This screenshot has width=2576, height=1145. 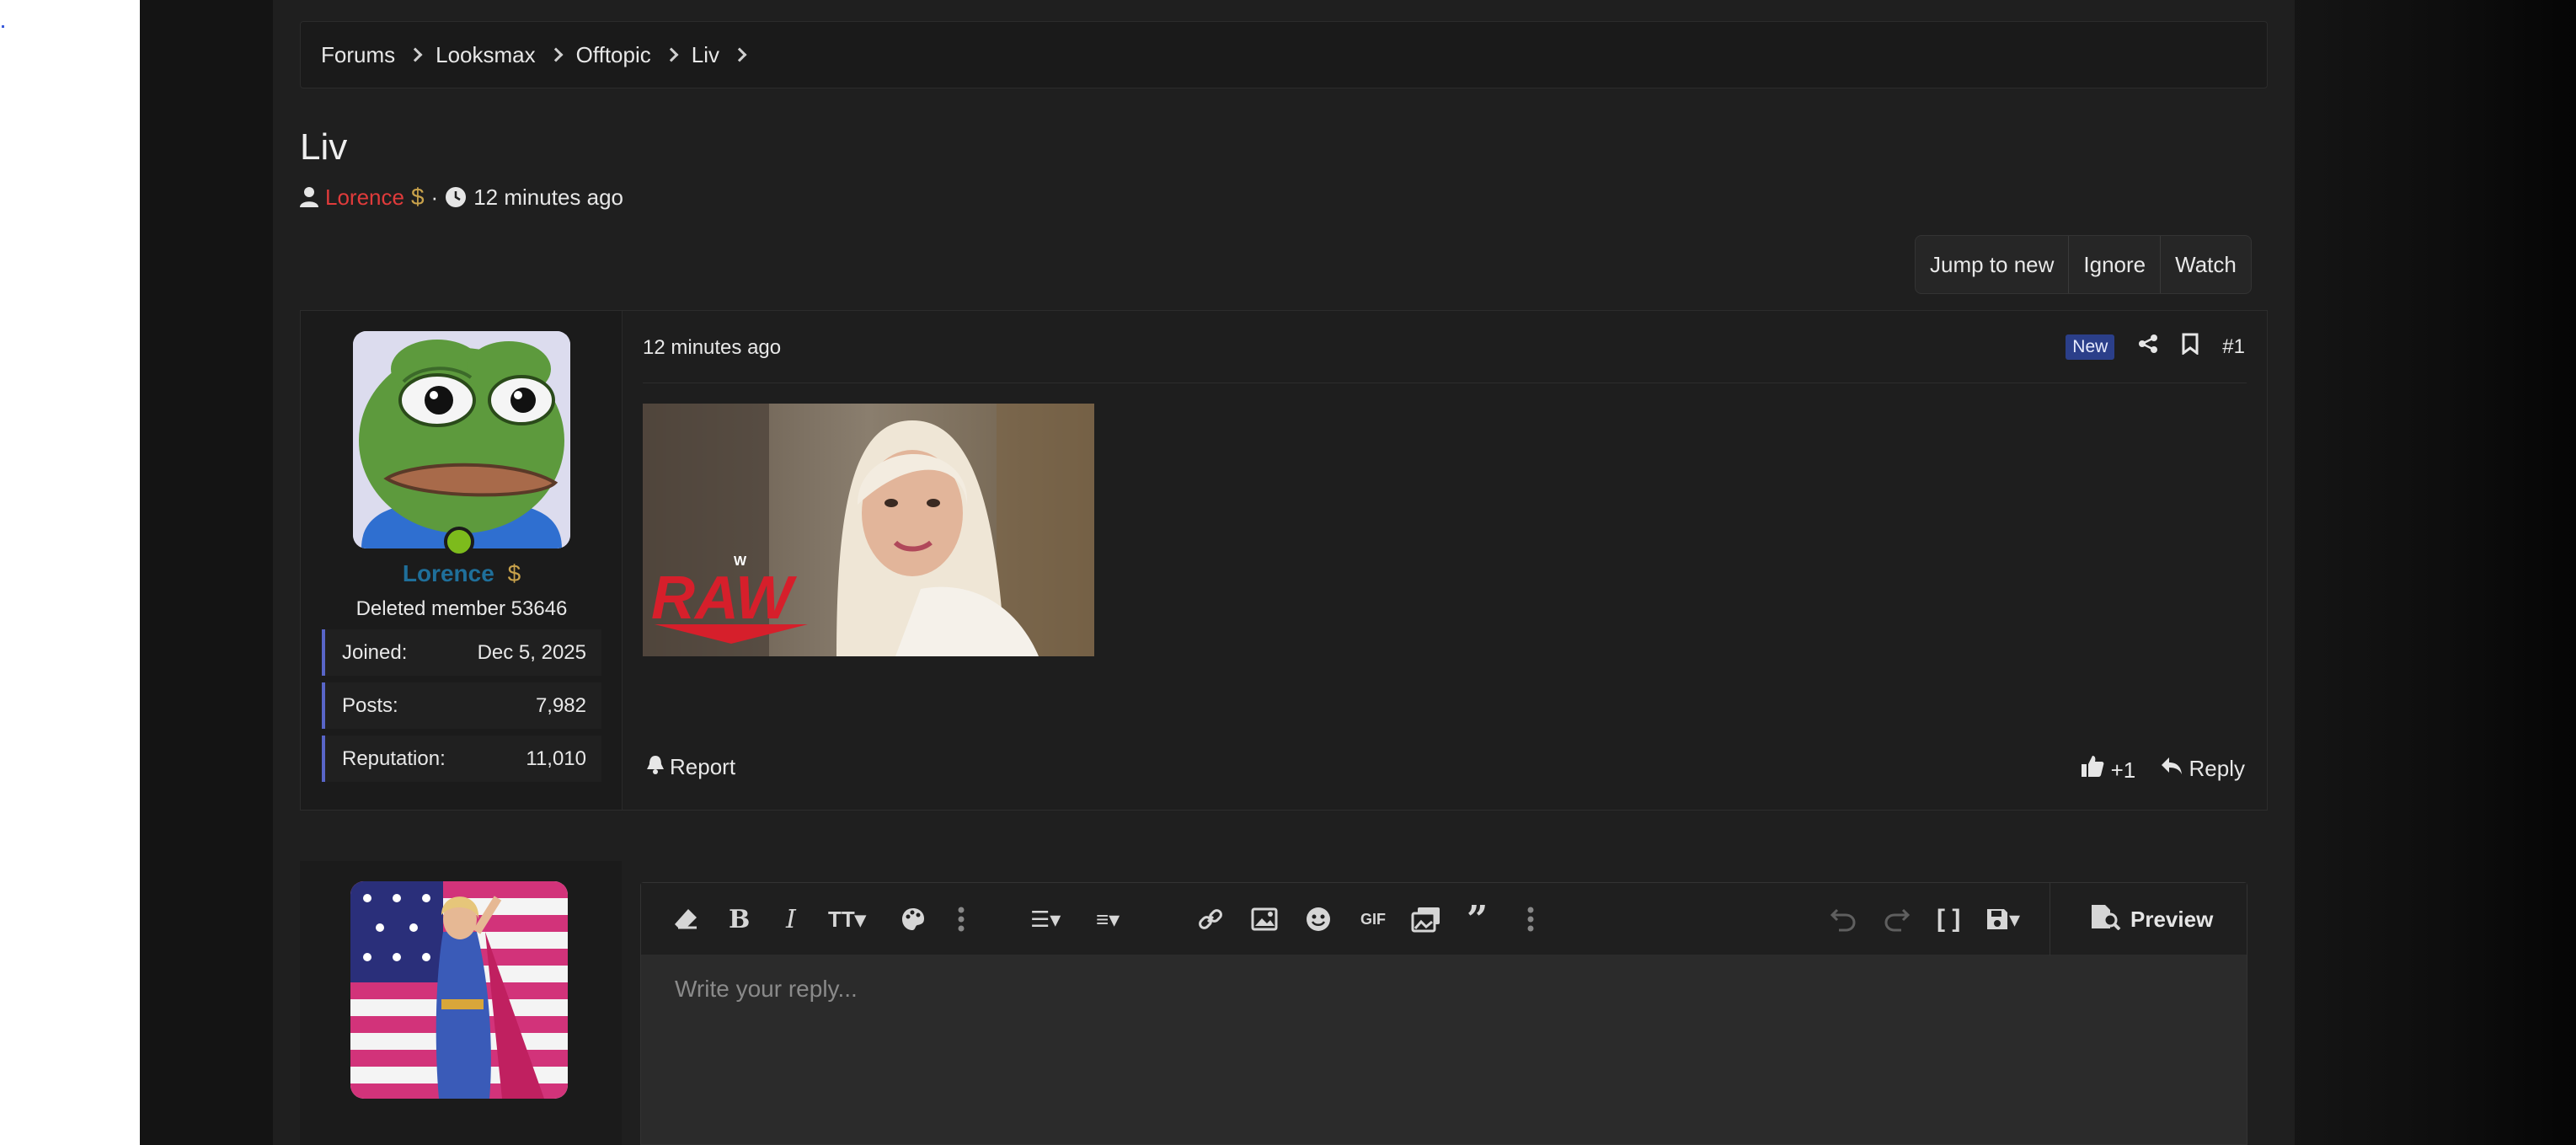 What do you see at coordinates (556, 758) in the screenshot?
I see `stat-value: 11,010` at bounding box center [556, 758].